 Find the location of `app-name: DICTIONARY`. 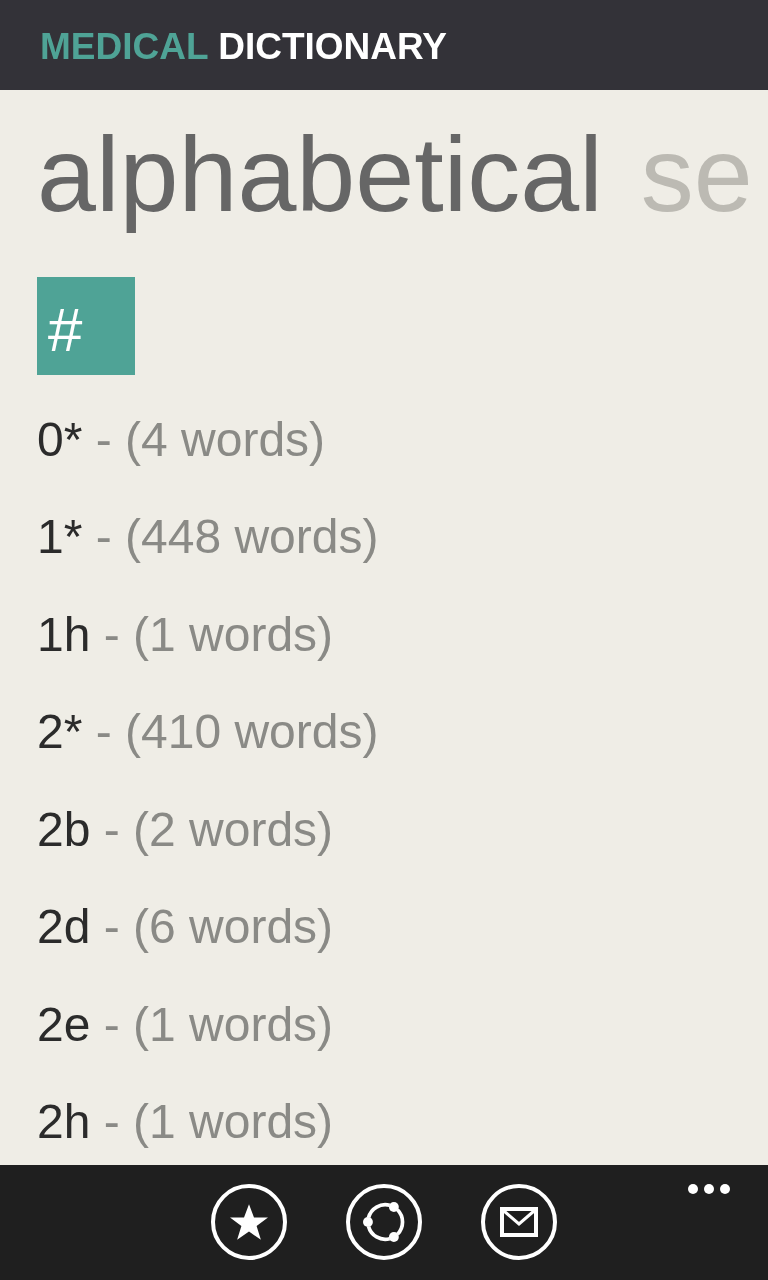

app-name: DICTIONARY is located at coordinates (332, 46).